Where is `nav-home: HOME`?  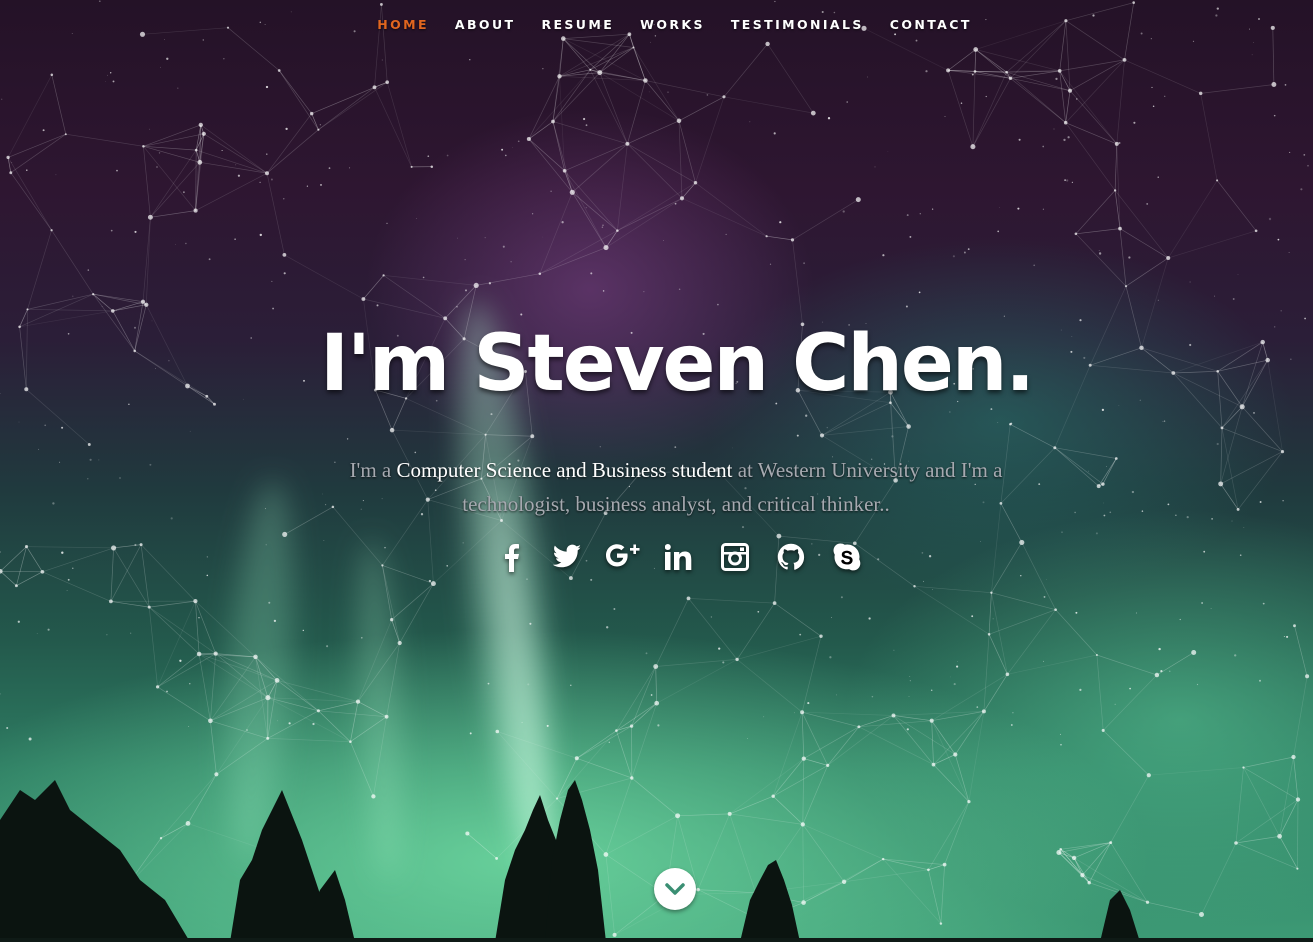 nav-home: HOME is located at coordinates (403, 25).